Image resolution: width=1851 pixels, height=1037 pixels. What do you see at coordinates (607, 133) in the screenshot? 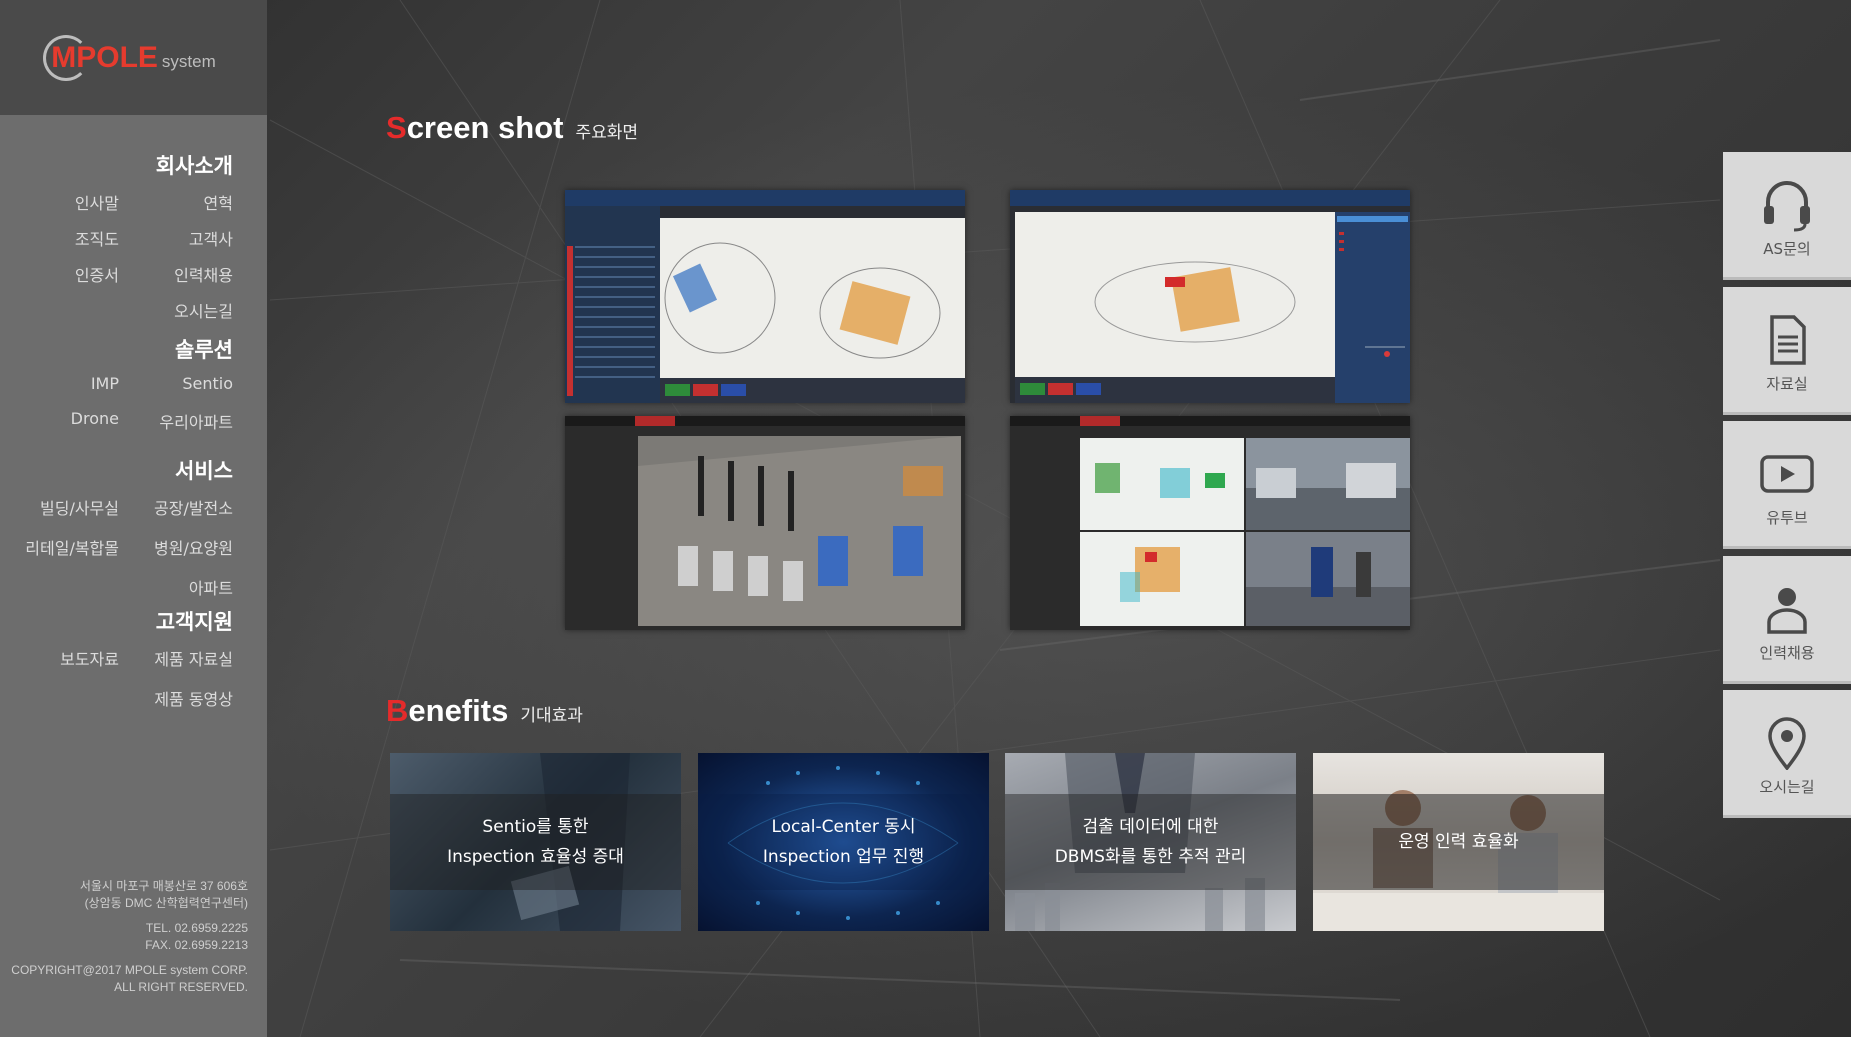
I see `screenshot-subtitle: 주요화면` at bounding box center [607, 133].